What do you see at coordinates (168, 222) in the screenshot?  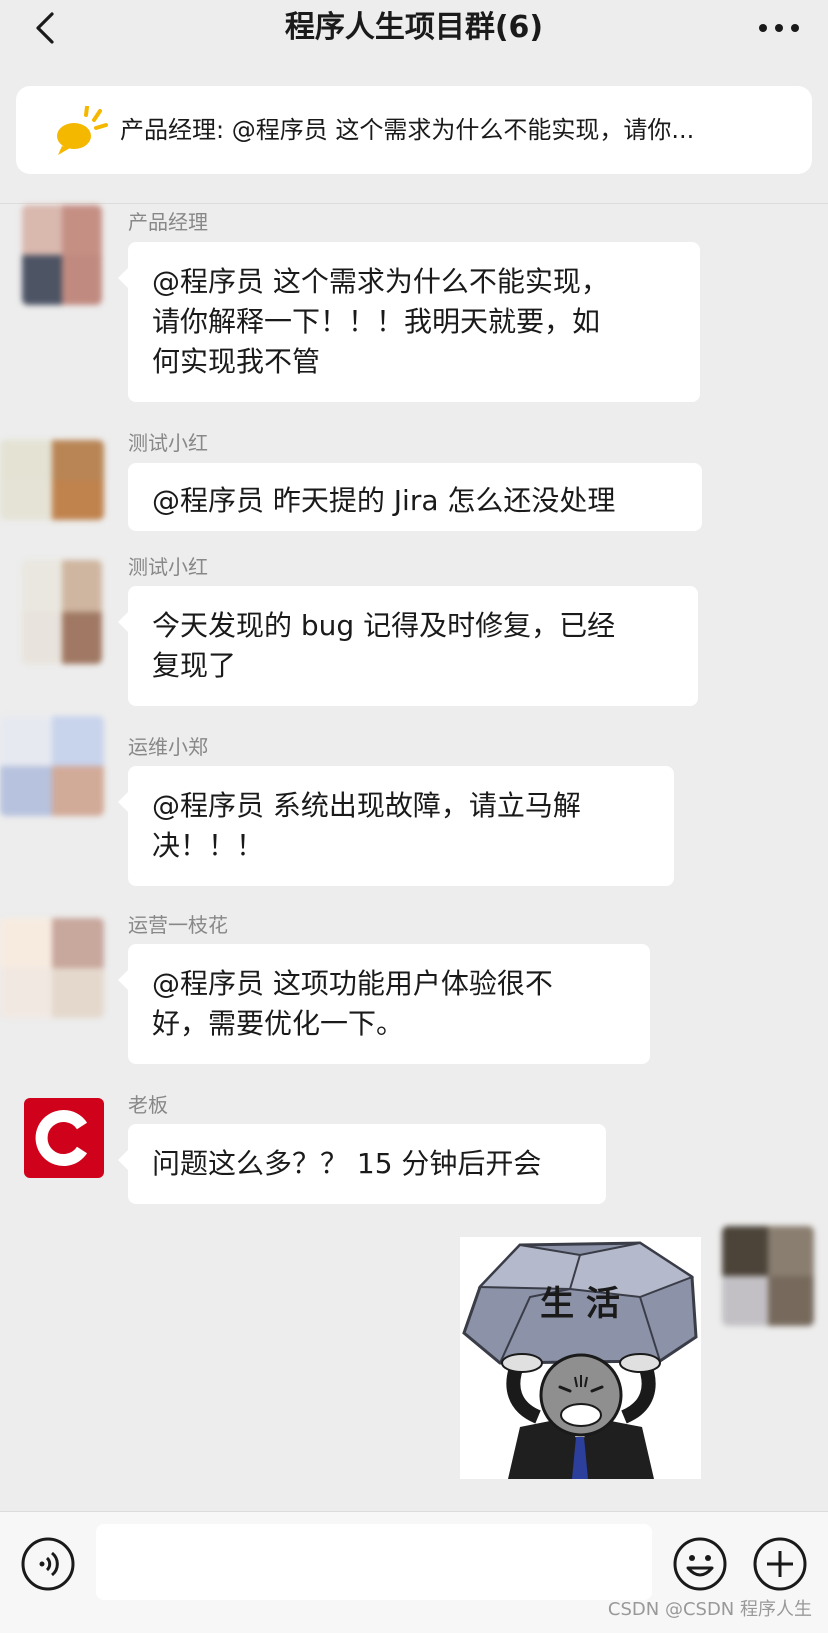 I see `sender-name: 产品经理` at bounding box center [168, 222].